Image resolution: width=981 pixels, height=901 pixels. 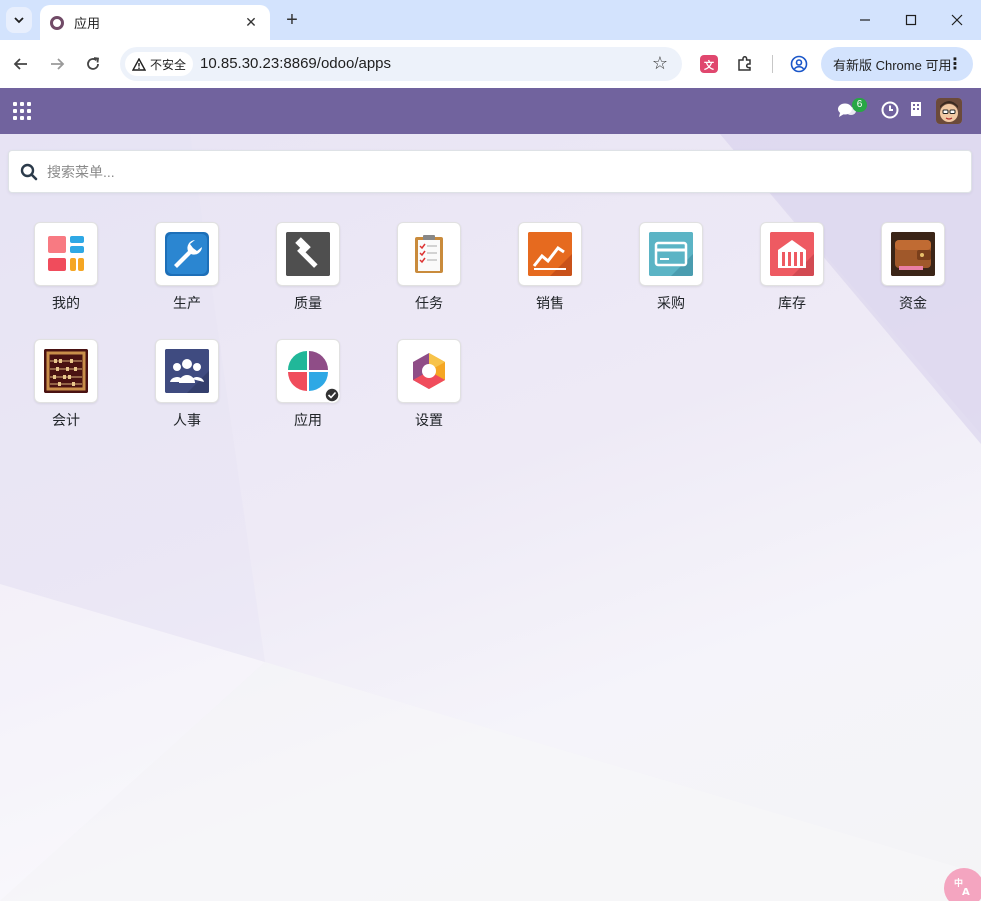 What do you see at coordinates (892, 65) in the screenshot?
I see `update-label: 有新版 Chrome 可用` at bounding box center [892, 65].